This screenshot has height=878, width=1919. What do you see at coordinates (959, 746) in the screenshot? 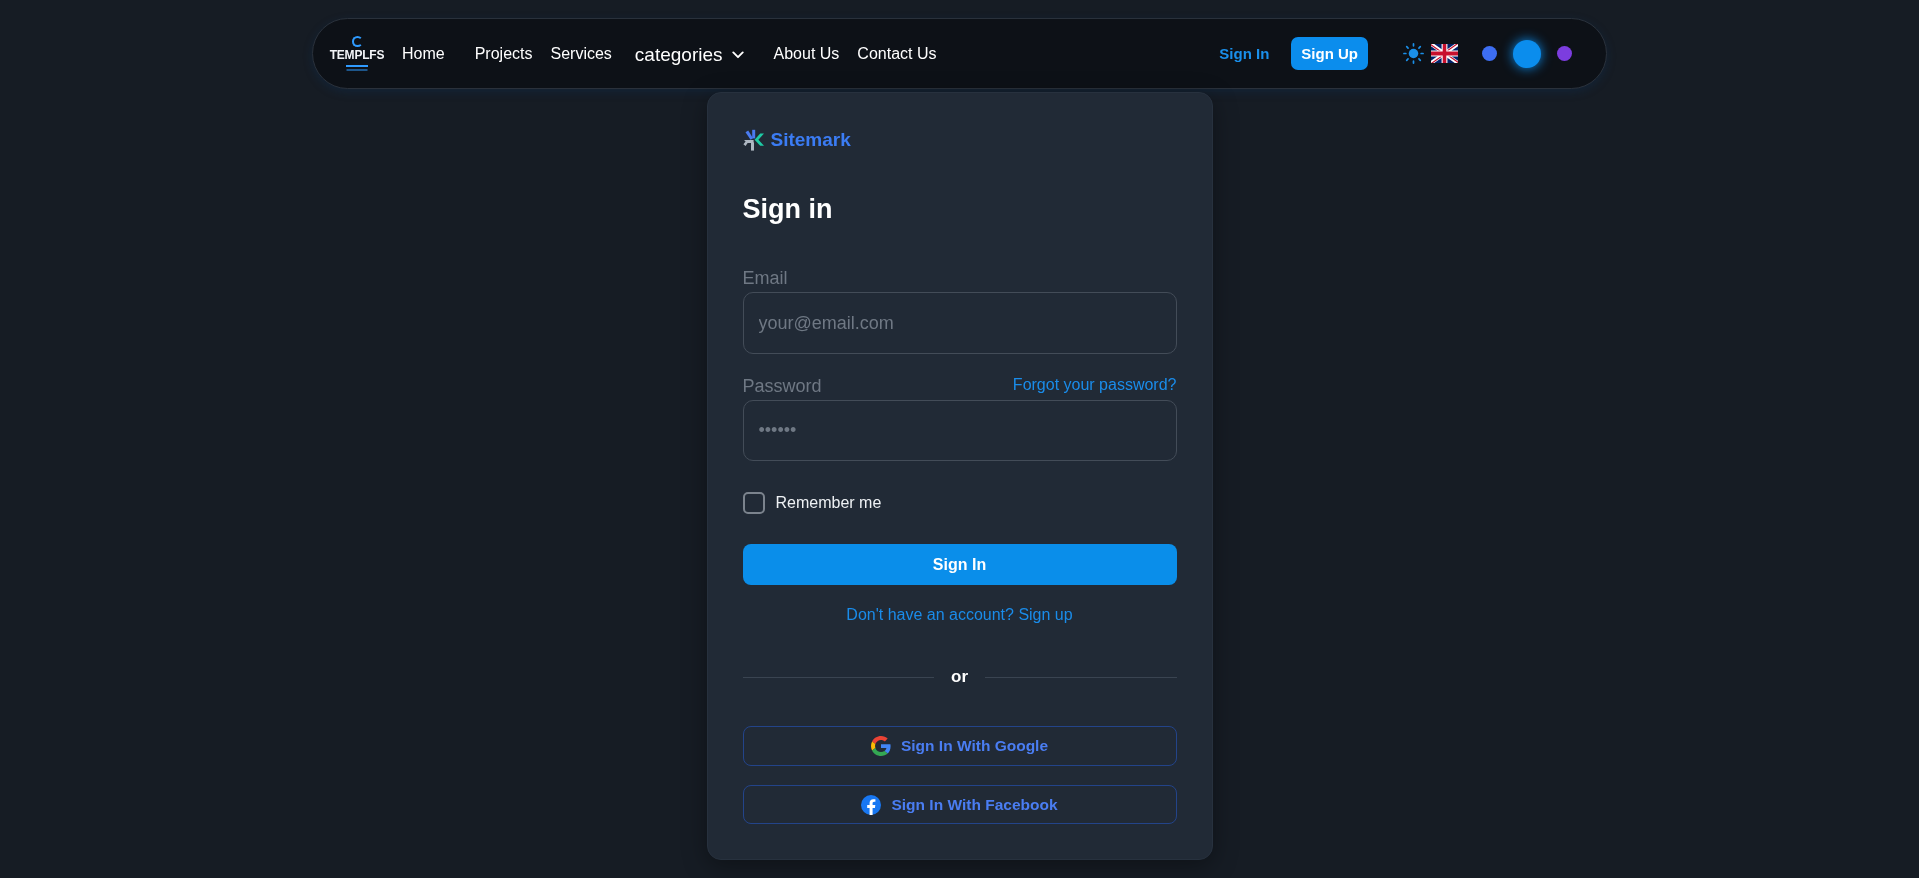
I see `google-sign-in-button: Sign In With Google` at bounding box center [959, 746].